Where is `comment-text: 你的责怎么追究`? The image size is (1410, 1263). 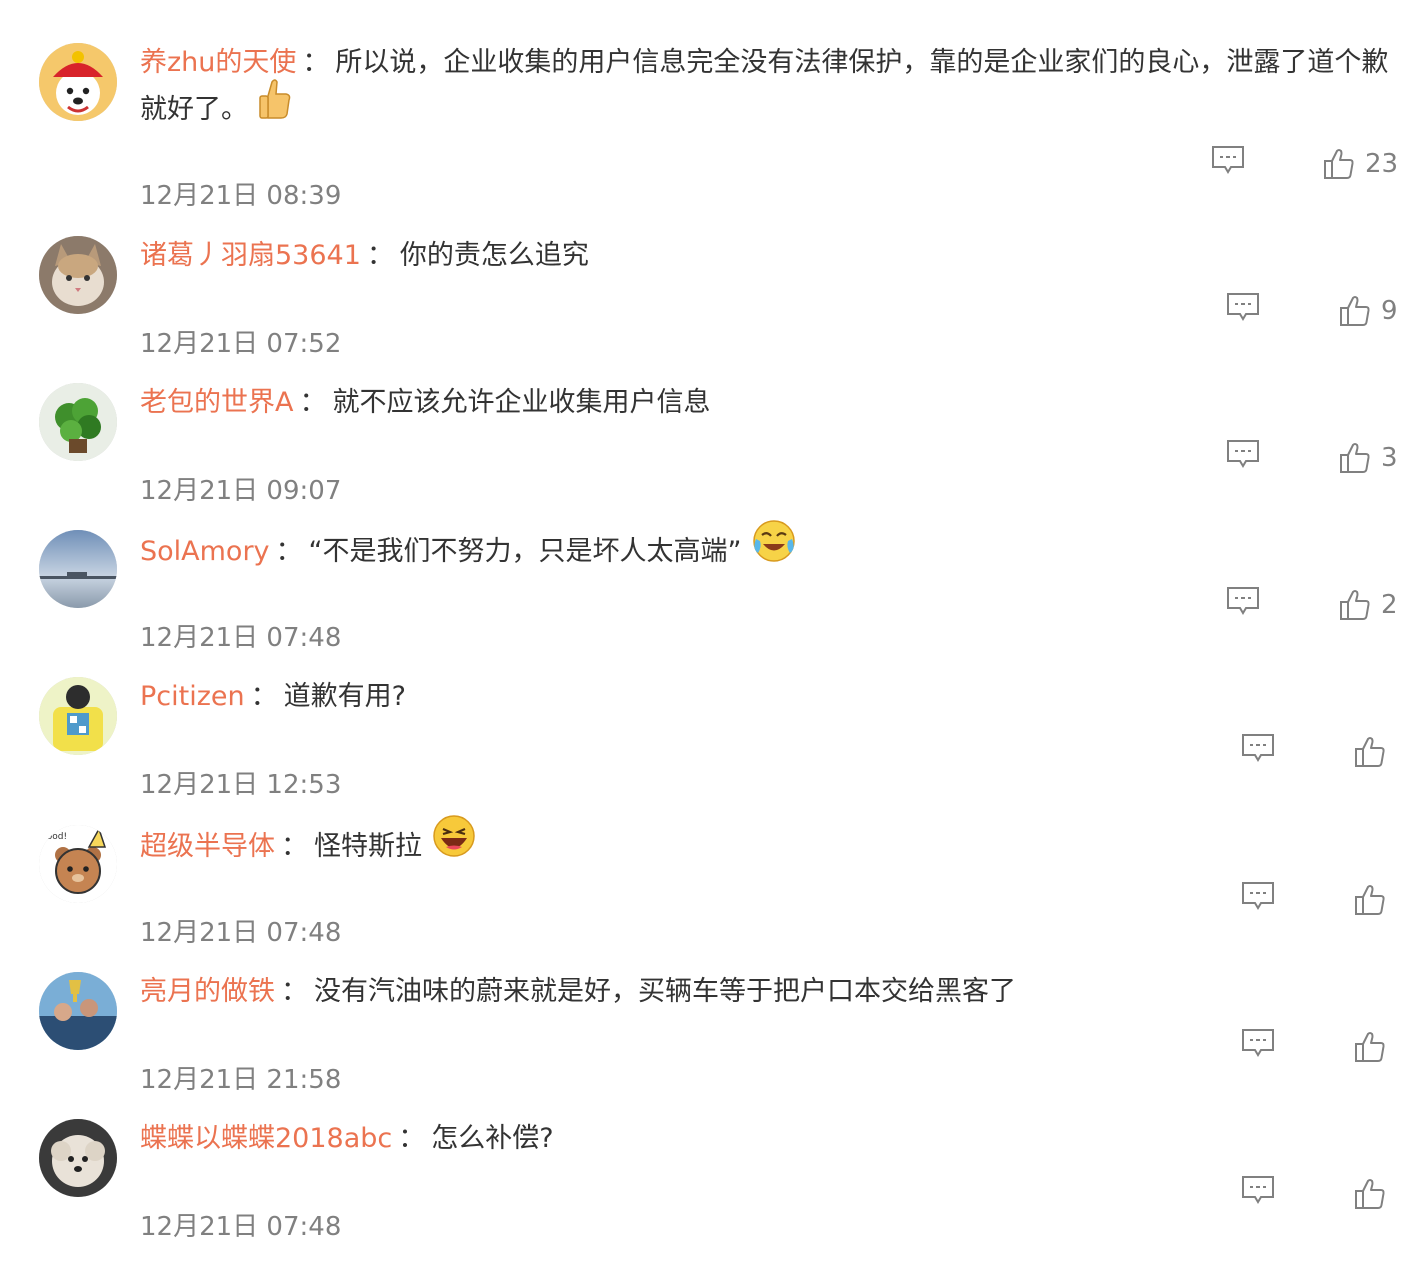
comment-text: 你的责怎么追究 is located at coordinates (494, 255).